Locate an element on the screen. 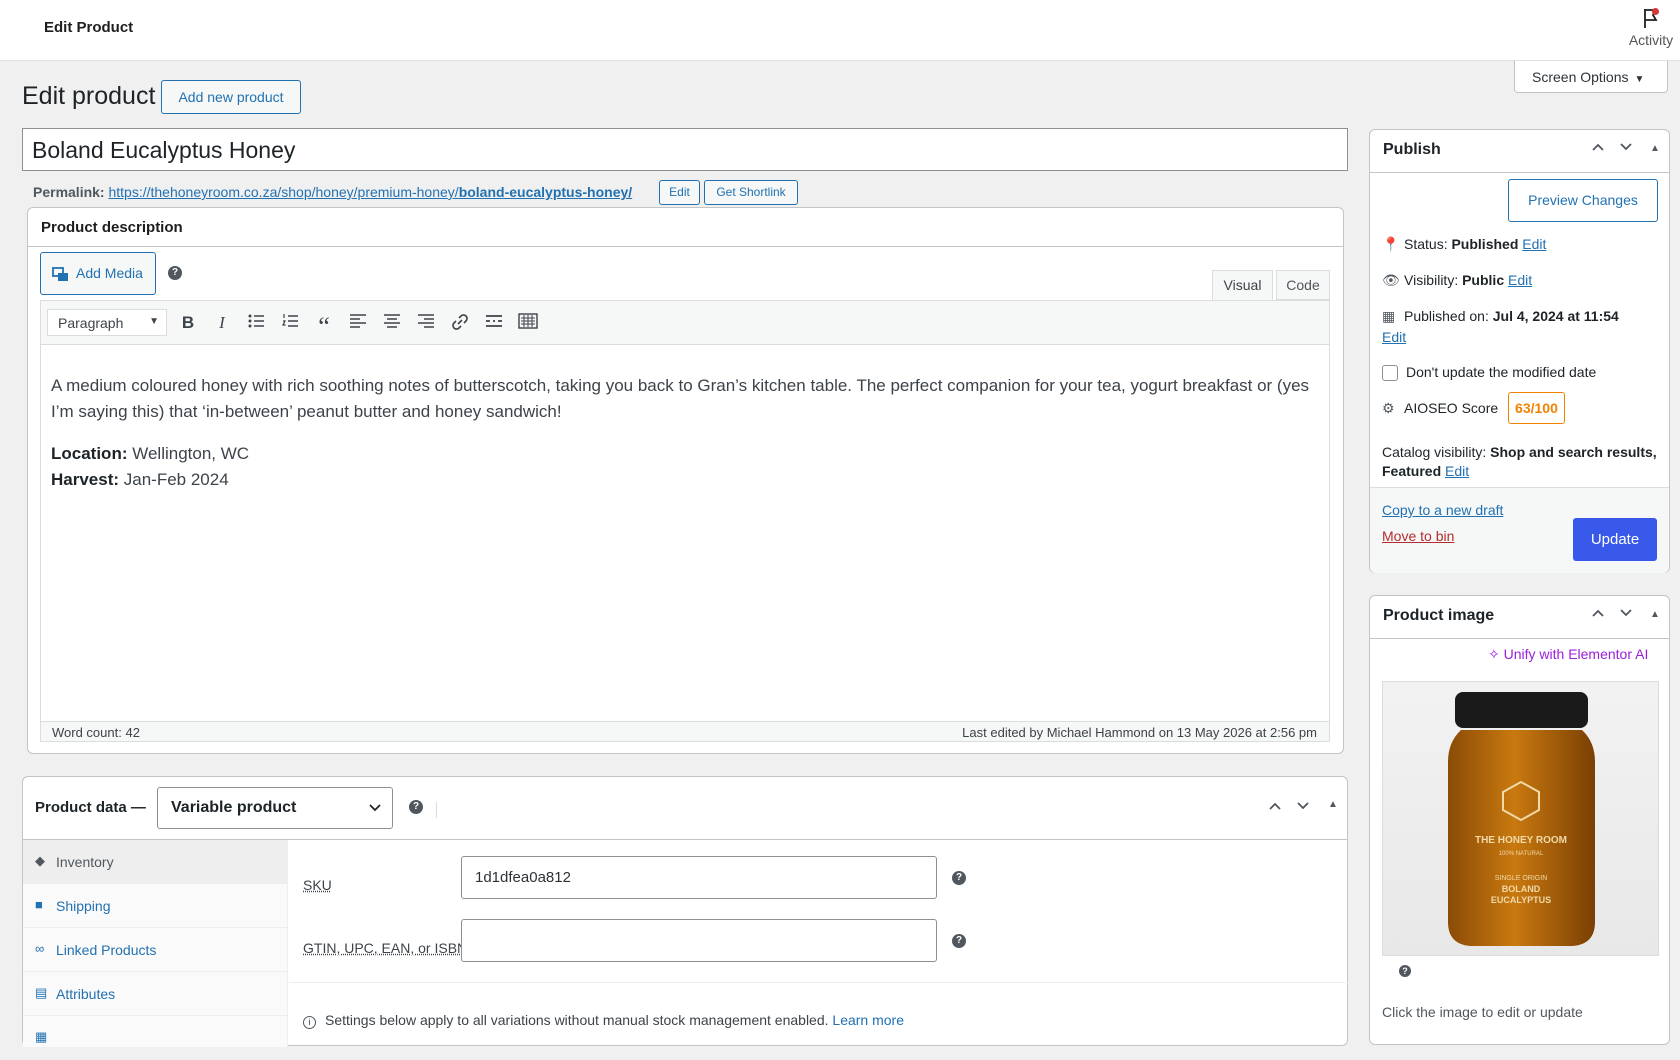 Image resolution: width=1680 pixels, height=1060 pixels. align-left-icon is located at coordinates (358, 323).